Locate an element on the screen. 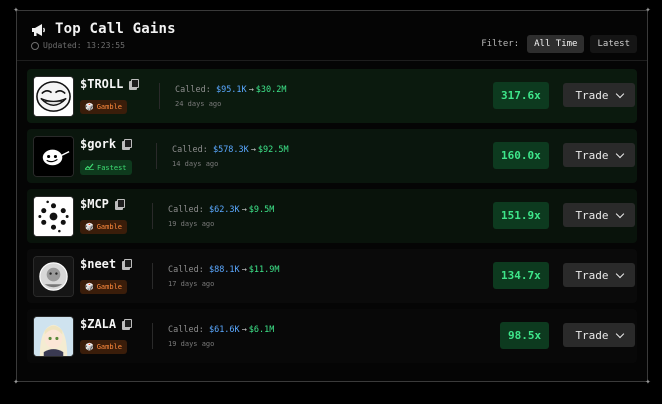 The image size is (662, 404). filter-latest-button: Latest is located at coordinates (613, 44).